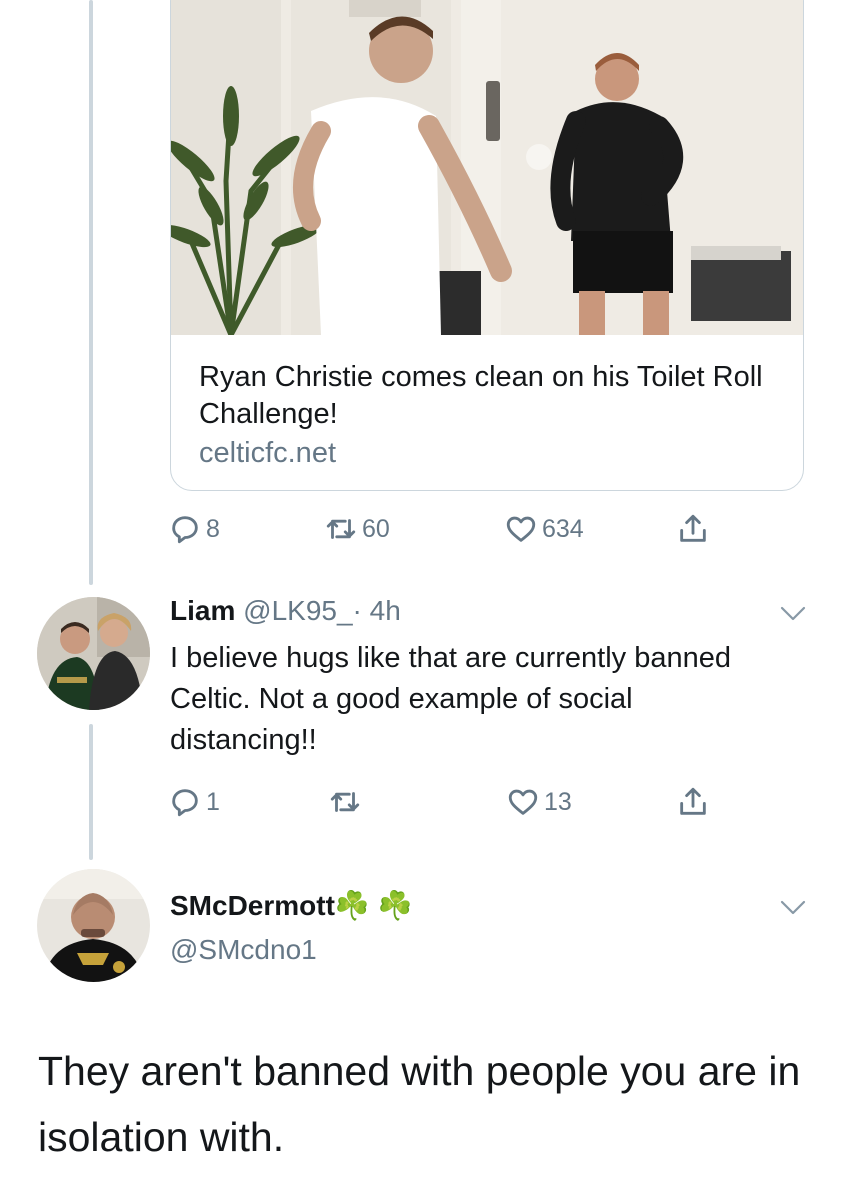 The height and width of the screenshot is (1200, 841). I want to click on like-button: 13, so click(539, 802).